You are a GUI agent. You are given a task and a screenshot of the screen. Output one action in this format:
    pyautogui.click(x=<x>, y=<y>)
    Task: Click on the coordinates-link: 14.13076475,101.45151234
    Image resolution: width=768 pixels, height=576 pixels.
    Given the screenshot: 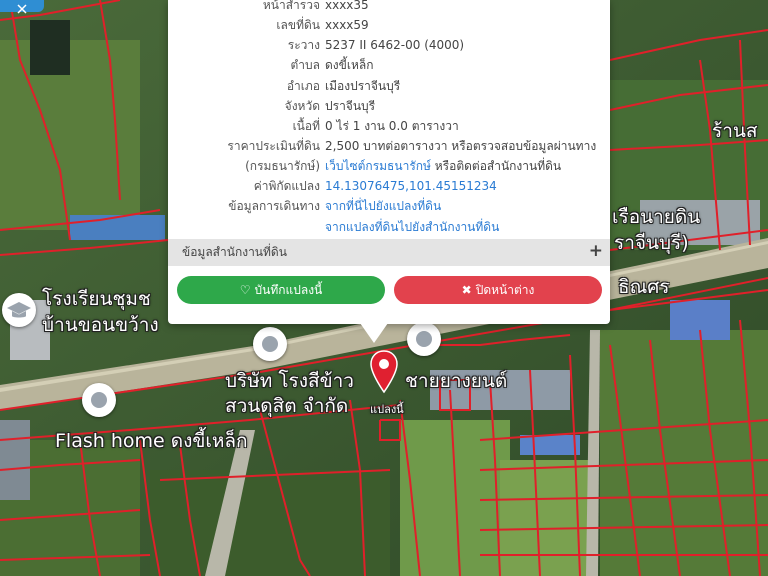 What is the action you would take?
    pyautogui.click(x=411, y=186)
    